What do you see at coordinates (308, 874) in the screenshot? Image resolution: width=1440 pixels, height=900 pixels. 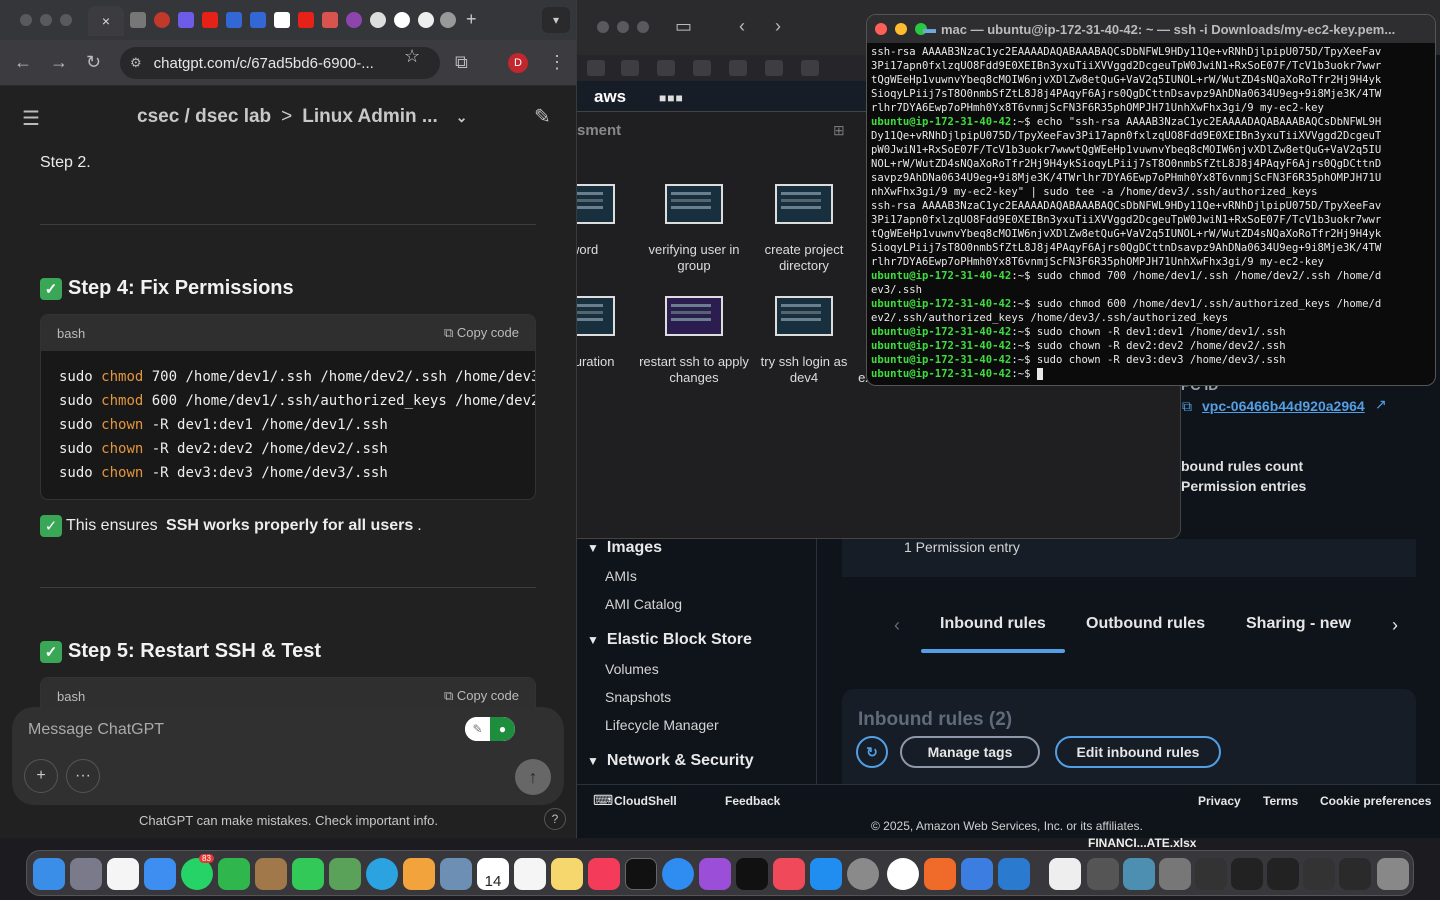 I see `messages-icon` at bounding box center [308, 874].